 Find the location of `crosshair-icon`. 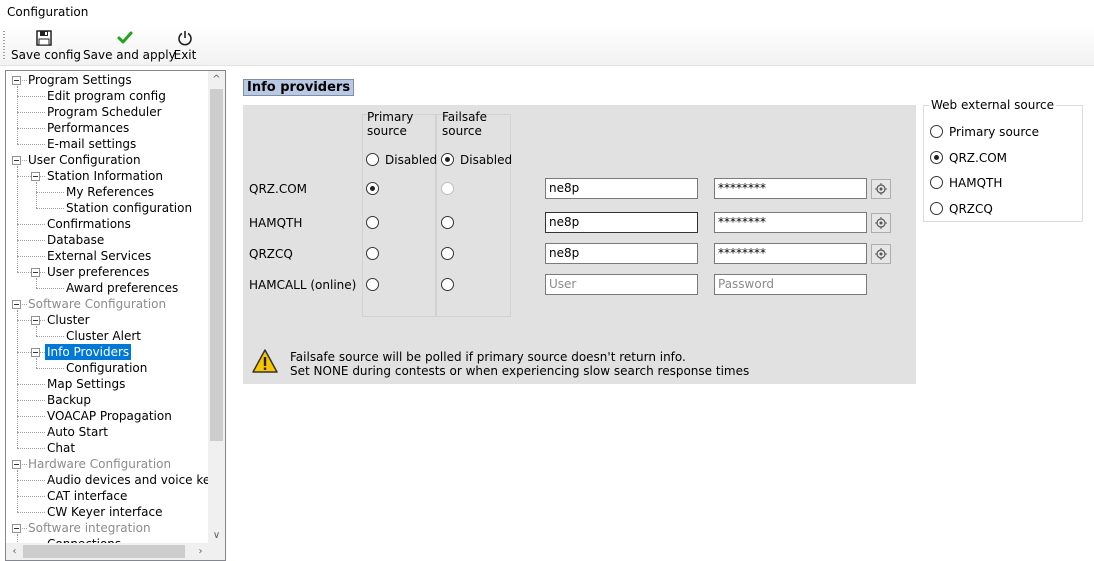

crosshair-icon is located at coordinates (881, 189).